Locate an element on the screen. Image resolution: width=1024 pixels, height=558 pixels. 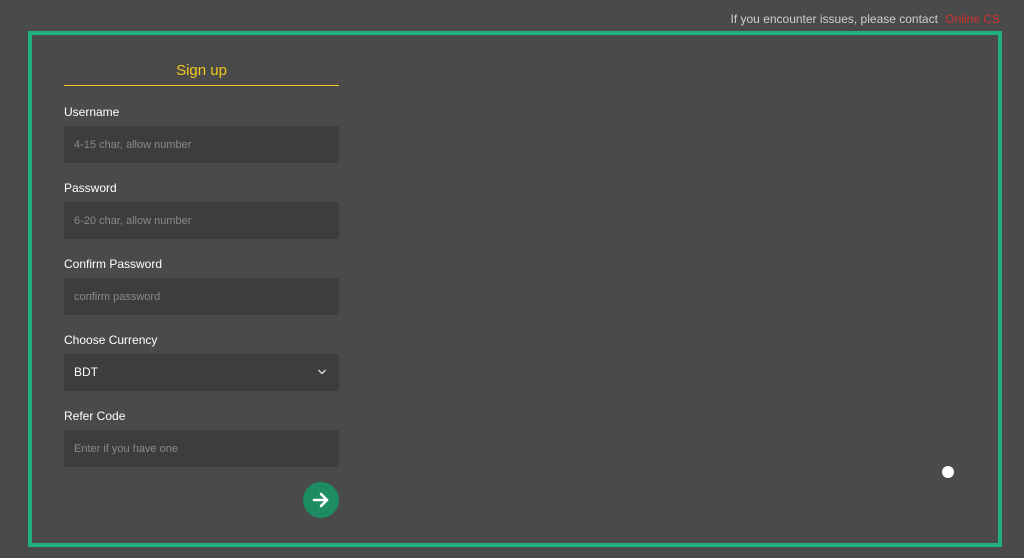
confirm-password-input is located at coordinates (201, 296).